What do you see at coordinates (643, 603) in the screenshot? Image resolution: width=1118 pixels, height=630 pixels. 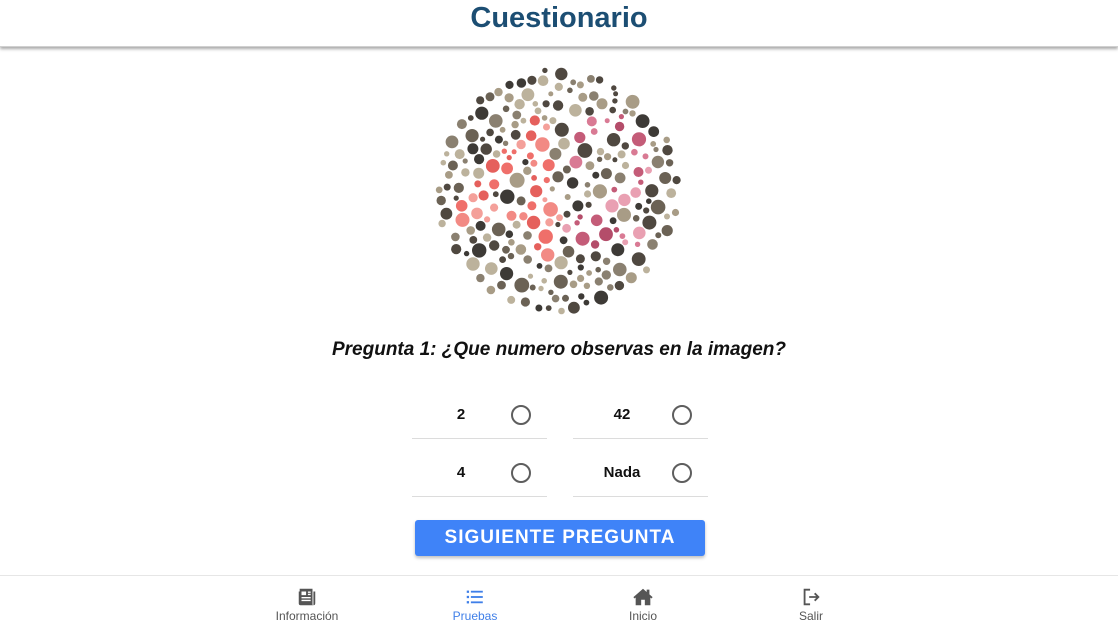 I see `nav-item-inicio: Inicio` at bounding box center [643, 603].